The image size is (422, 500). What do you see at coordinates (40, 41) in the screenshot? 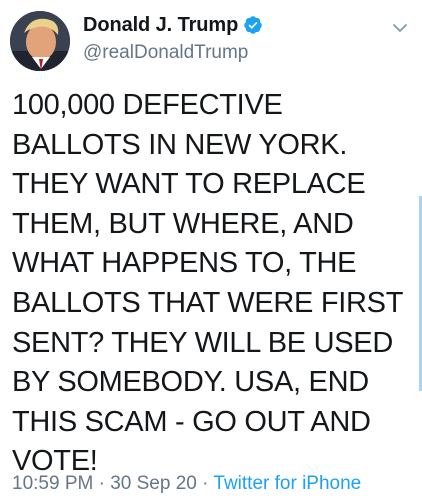
I see `profile-avatar` at bounding box center [40, 41].